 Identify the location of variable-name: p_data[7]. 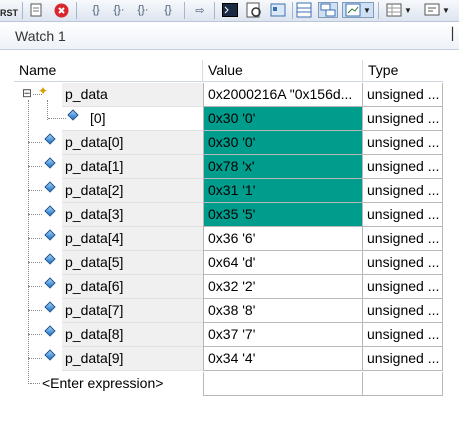
(132, 311).